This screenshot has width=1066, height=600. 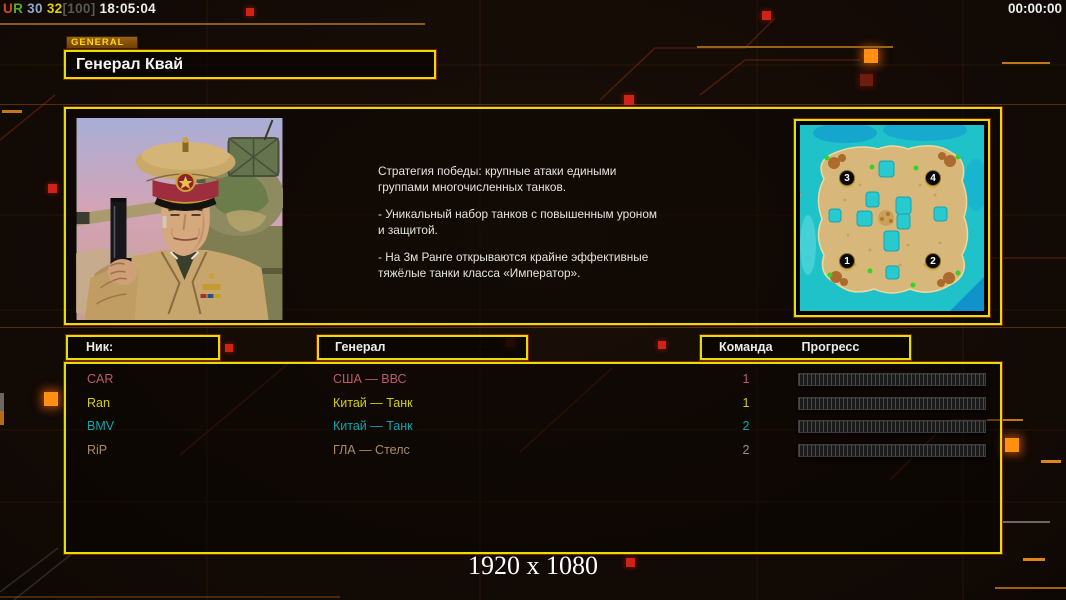 What do you see at coordinates (893, 215) in the screenshot?
I see `minimap-image` at bounding box center [893, 215].